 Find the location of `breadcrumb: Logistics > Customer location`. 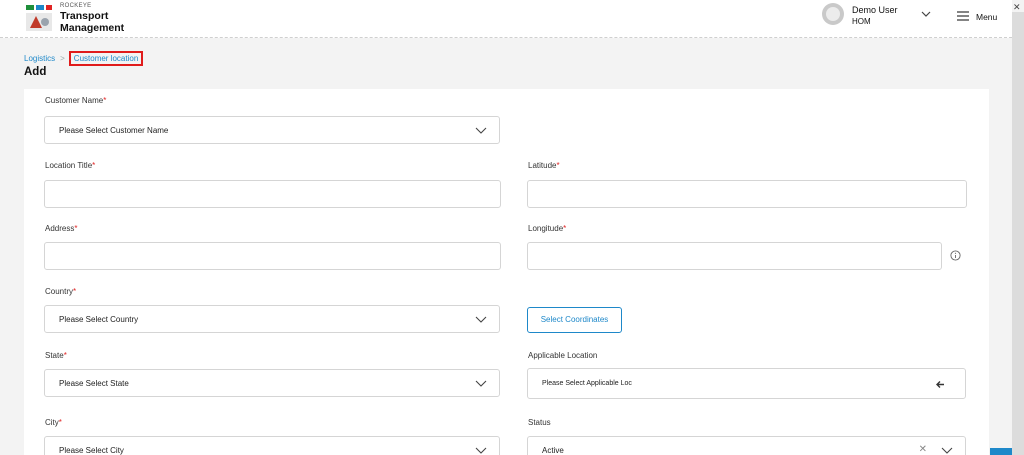

breadcrumb: Logistics > Customer location is located at coordinates (84, 58).